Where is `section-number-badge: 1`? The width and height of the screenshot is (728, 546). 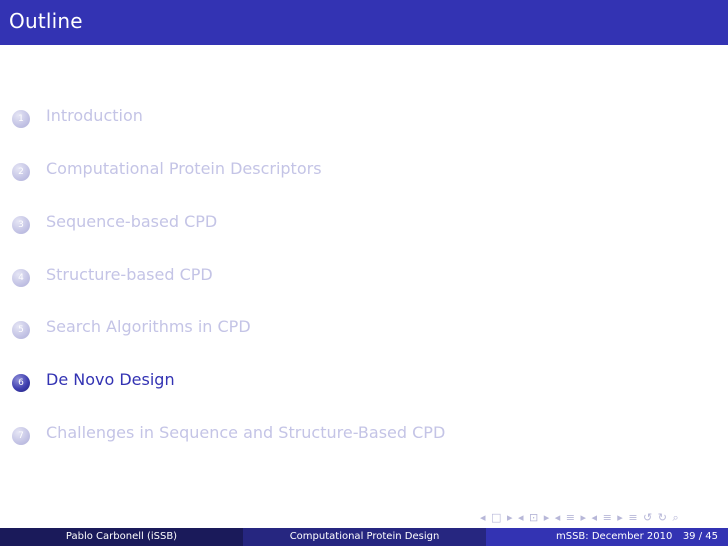
section-number-badge: 1 is located at coordinates (21, 119).